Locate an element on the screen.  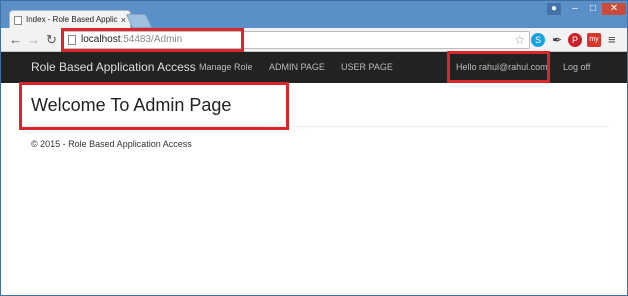
eyedropper-extension-icon: ✒ is located at coordinates (557, 40).